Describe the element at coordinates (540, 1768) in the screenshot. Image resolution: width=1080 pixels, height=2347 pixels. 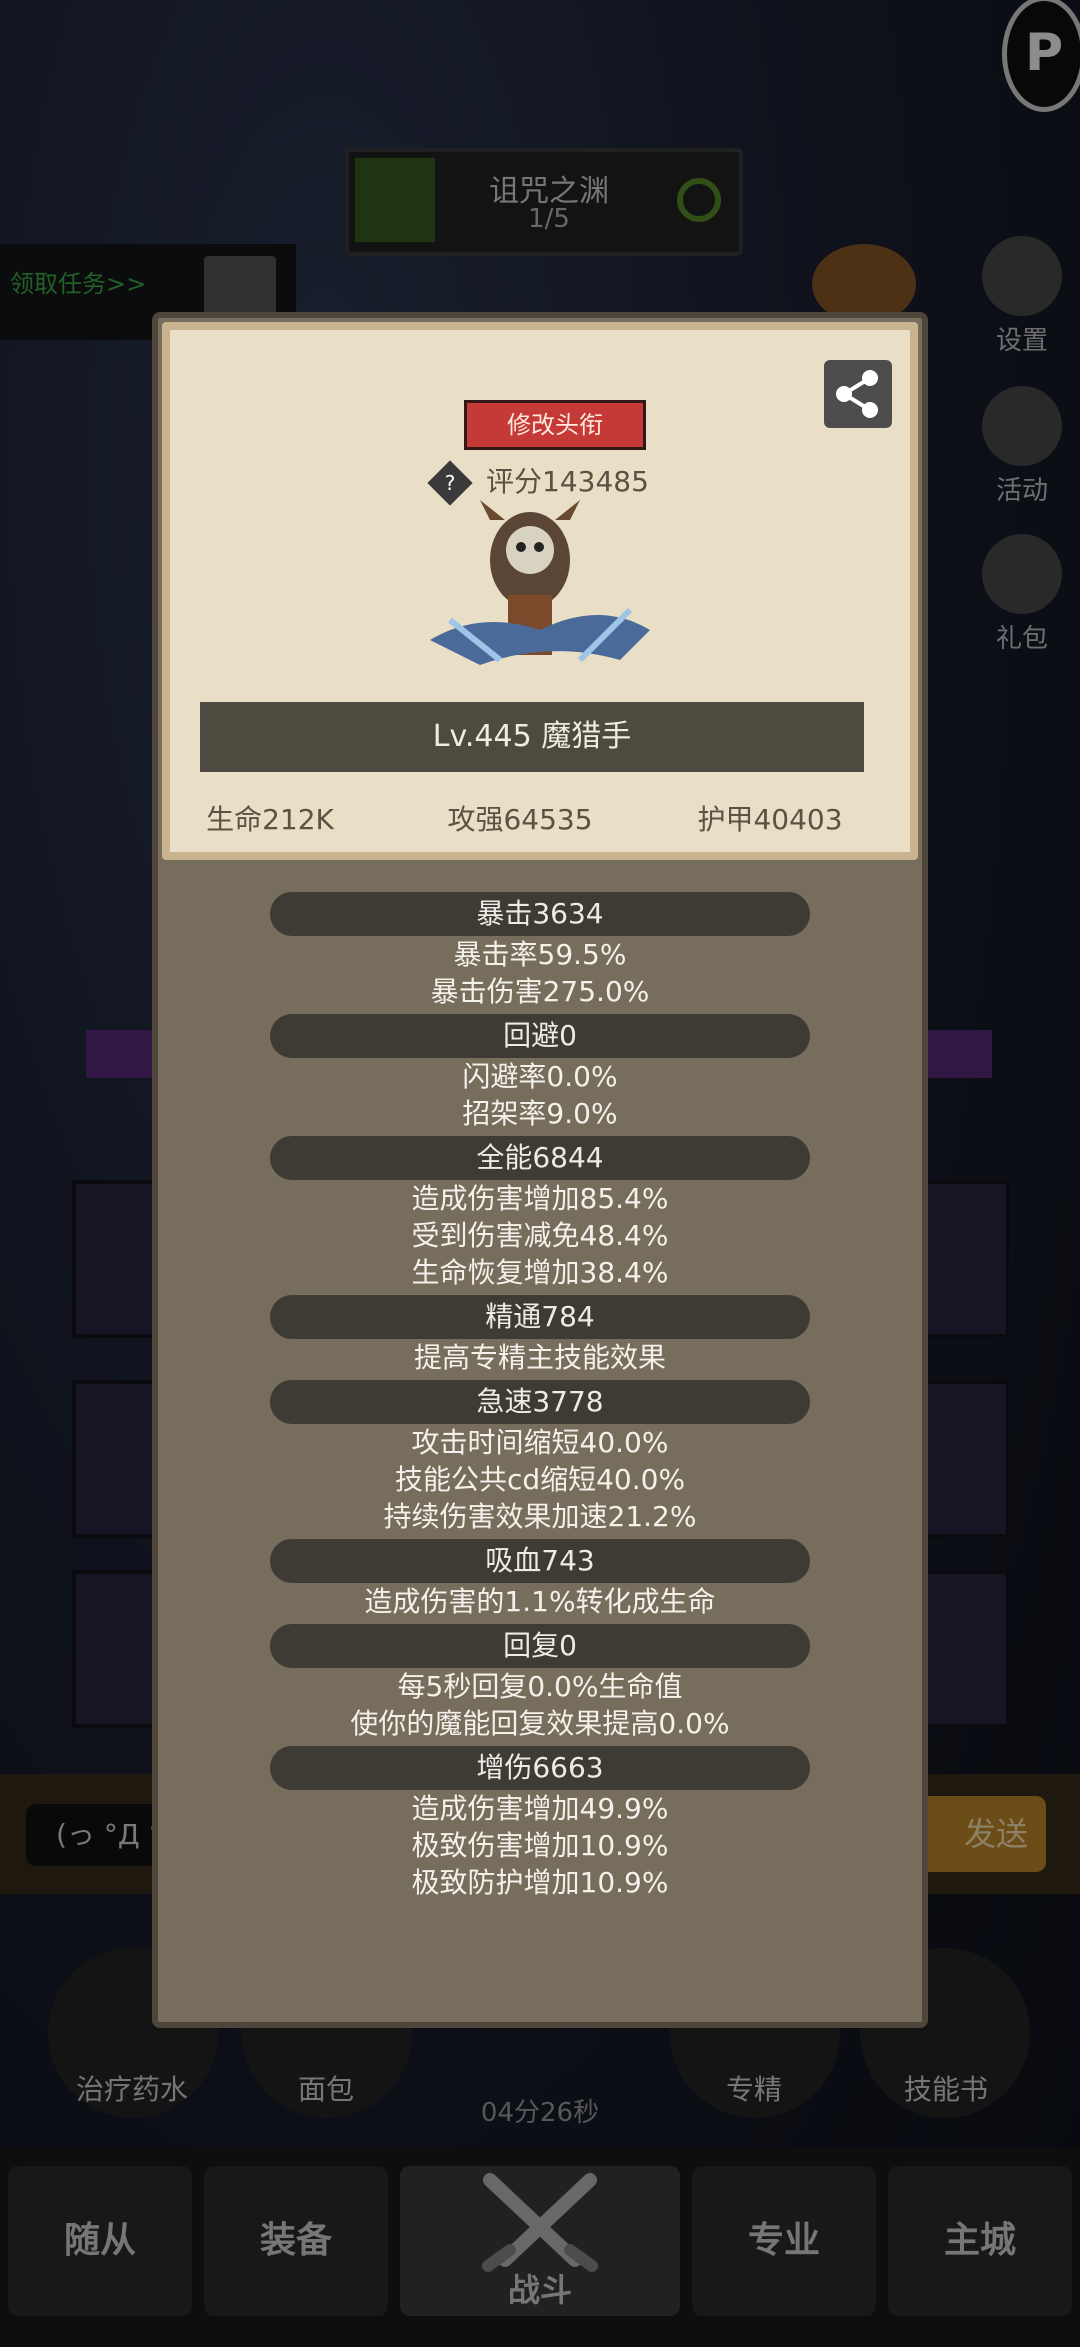
I see `stat-header-damage: 增伤6663` at that location.